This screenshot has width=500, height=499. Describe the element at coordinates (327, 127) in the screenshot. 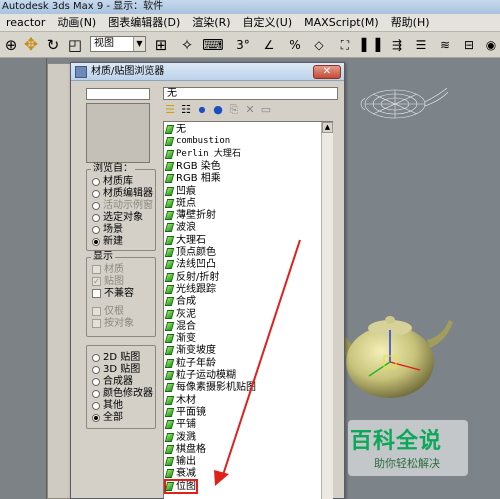

I see `scroll-up-icon: ▲` at that location.